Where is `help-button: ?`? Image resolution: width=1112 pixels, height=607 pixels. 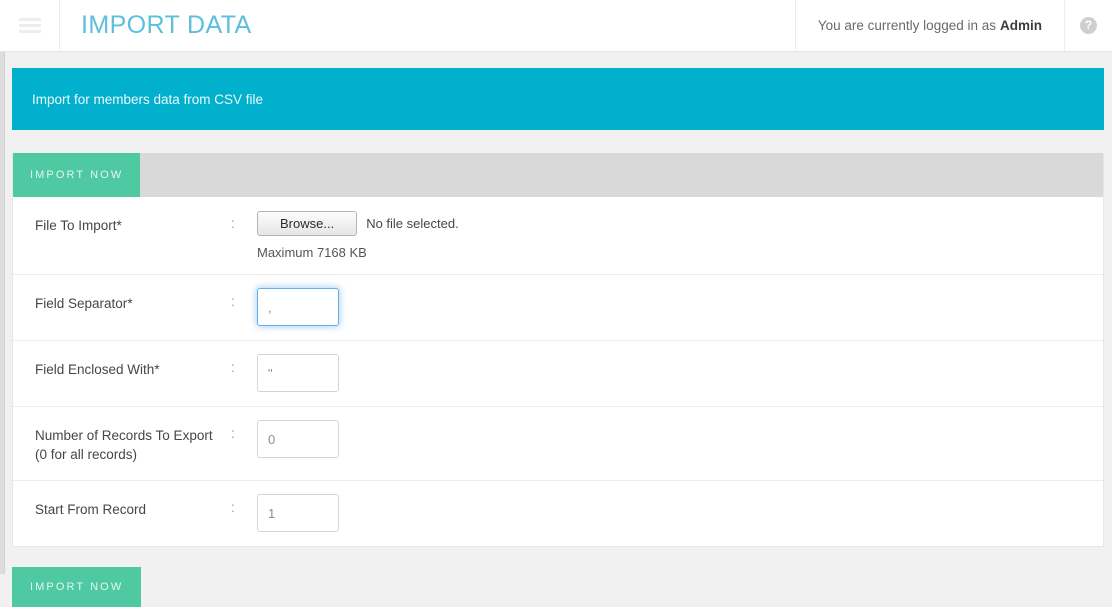
help-button: ? is located at coordinates (1088, 25).